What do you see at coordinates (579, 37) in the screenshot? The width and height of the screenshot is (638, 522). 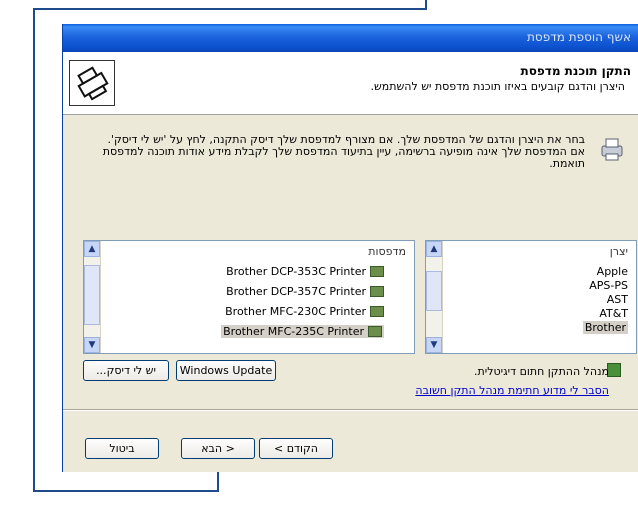 I see `window-title: אשף הוספת מדפסת` at bounding box center [579, 37].